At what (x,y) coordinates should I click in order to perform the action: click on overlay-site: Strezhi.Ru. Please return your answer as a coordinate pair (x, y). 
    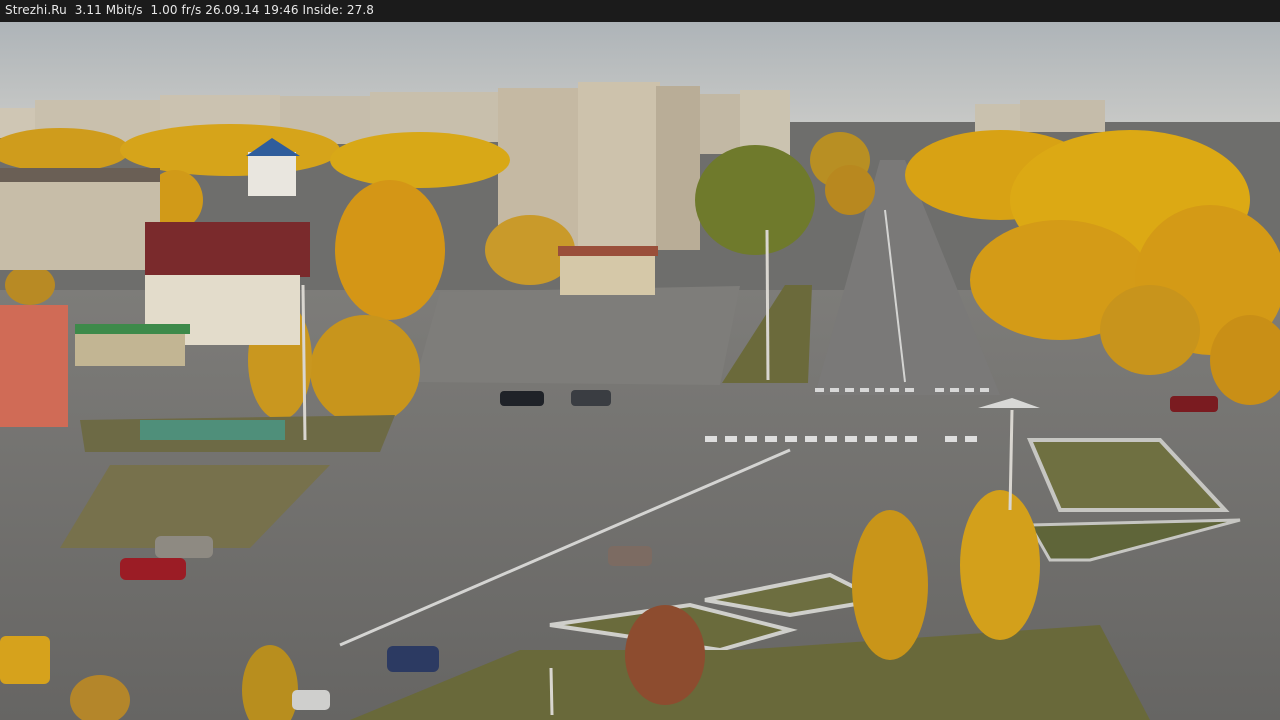
    Looking at the image, I should click on (36, 10).